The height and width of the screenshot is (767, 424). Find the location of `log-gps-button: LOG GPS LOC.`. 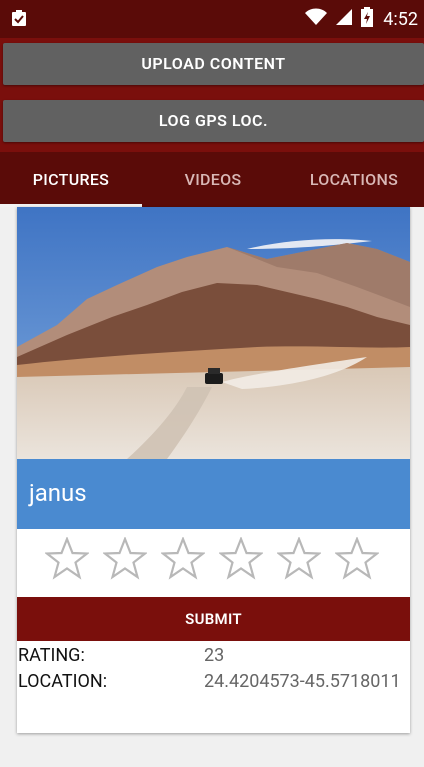

log-gps-button: LOG GPS LOC. is located at coordinates (213, 121).